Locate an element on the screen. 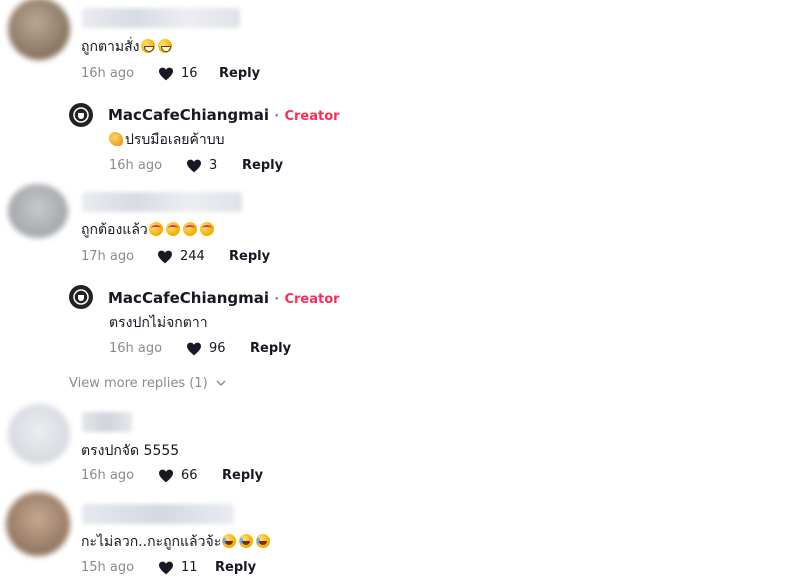 Image resolution: width=800 pixels, height=583 pixels. comment-body: ถูกตามสั่ง is located at coordinates (110, 47).